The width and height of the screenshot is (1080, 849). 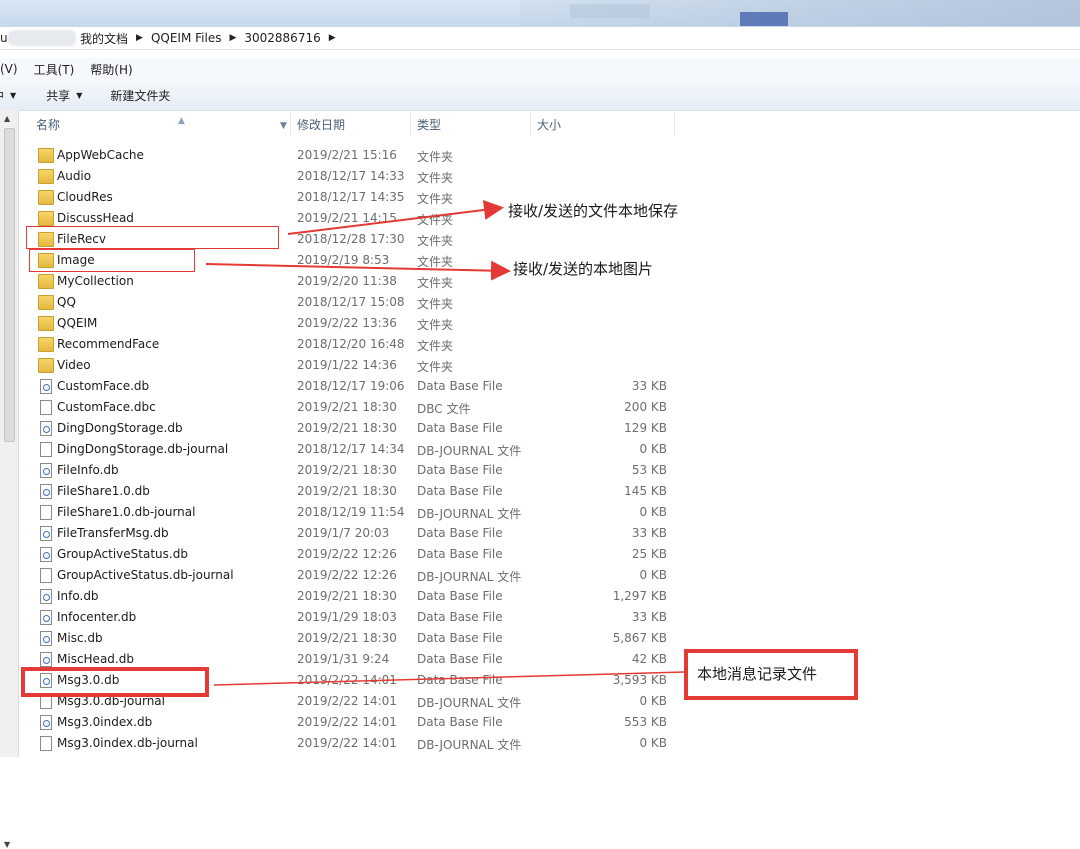 I want to click on file-modified-date: 2019/1/31 9:24, so click(x=343, y=659).